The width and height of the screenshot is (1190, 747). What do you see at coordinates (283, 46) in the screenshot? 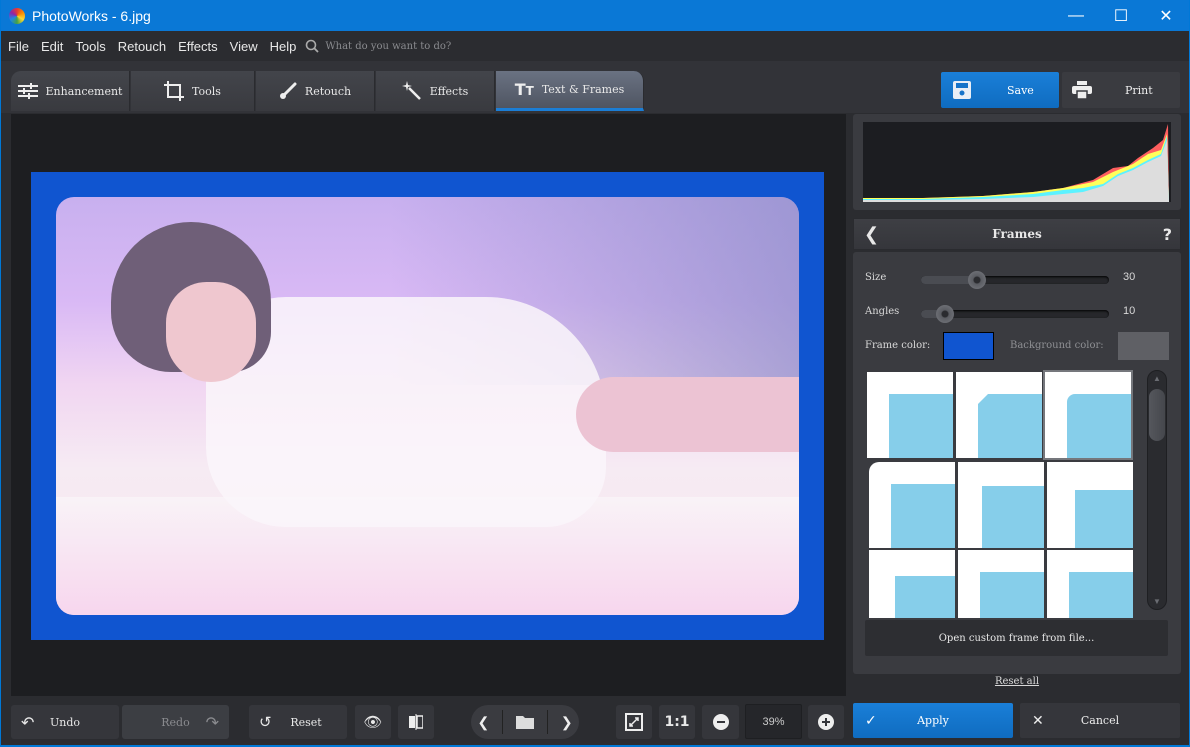
I see `menu-help: Help` at bounding box center [283, 46].